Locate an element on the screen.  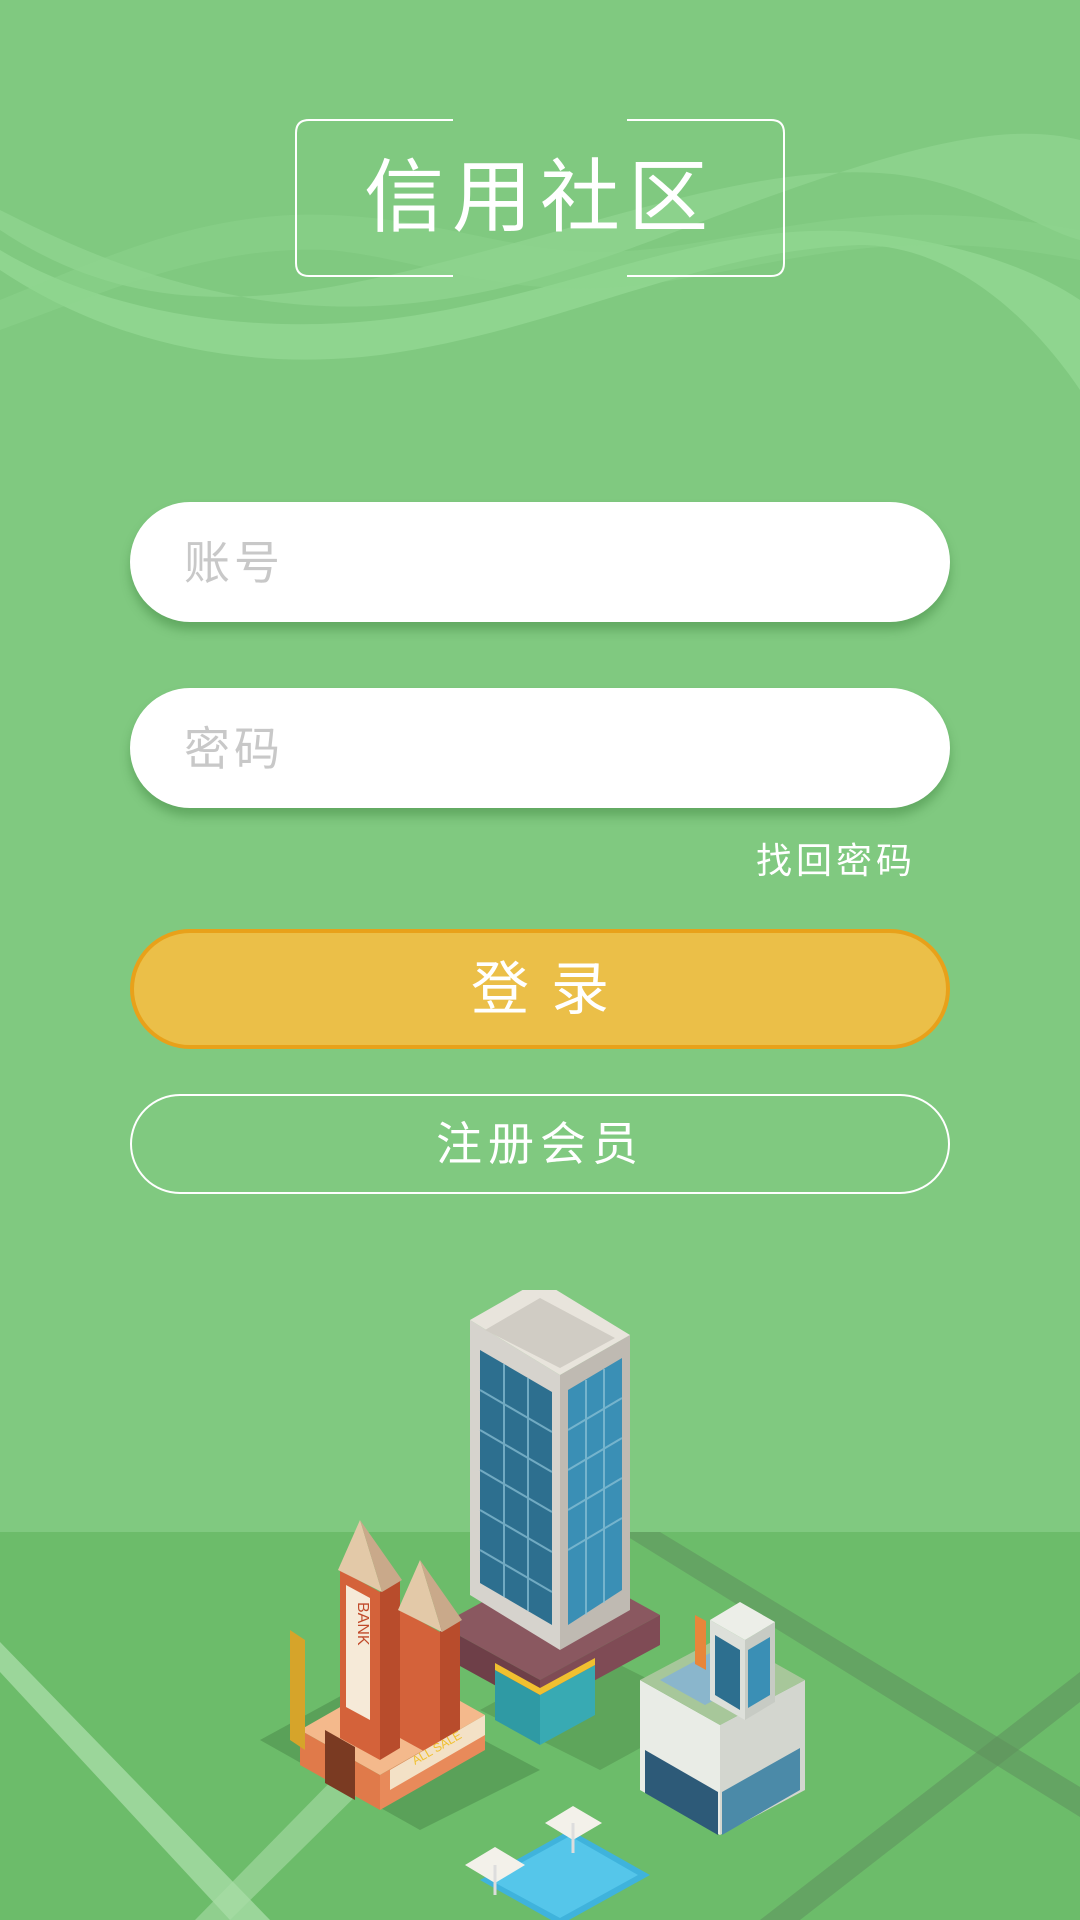
register-button: 注册会员 is located at coordinates (540, 1144).